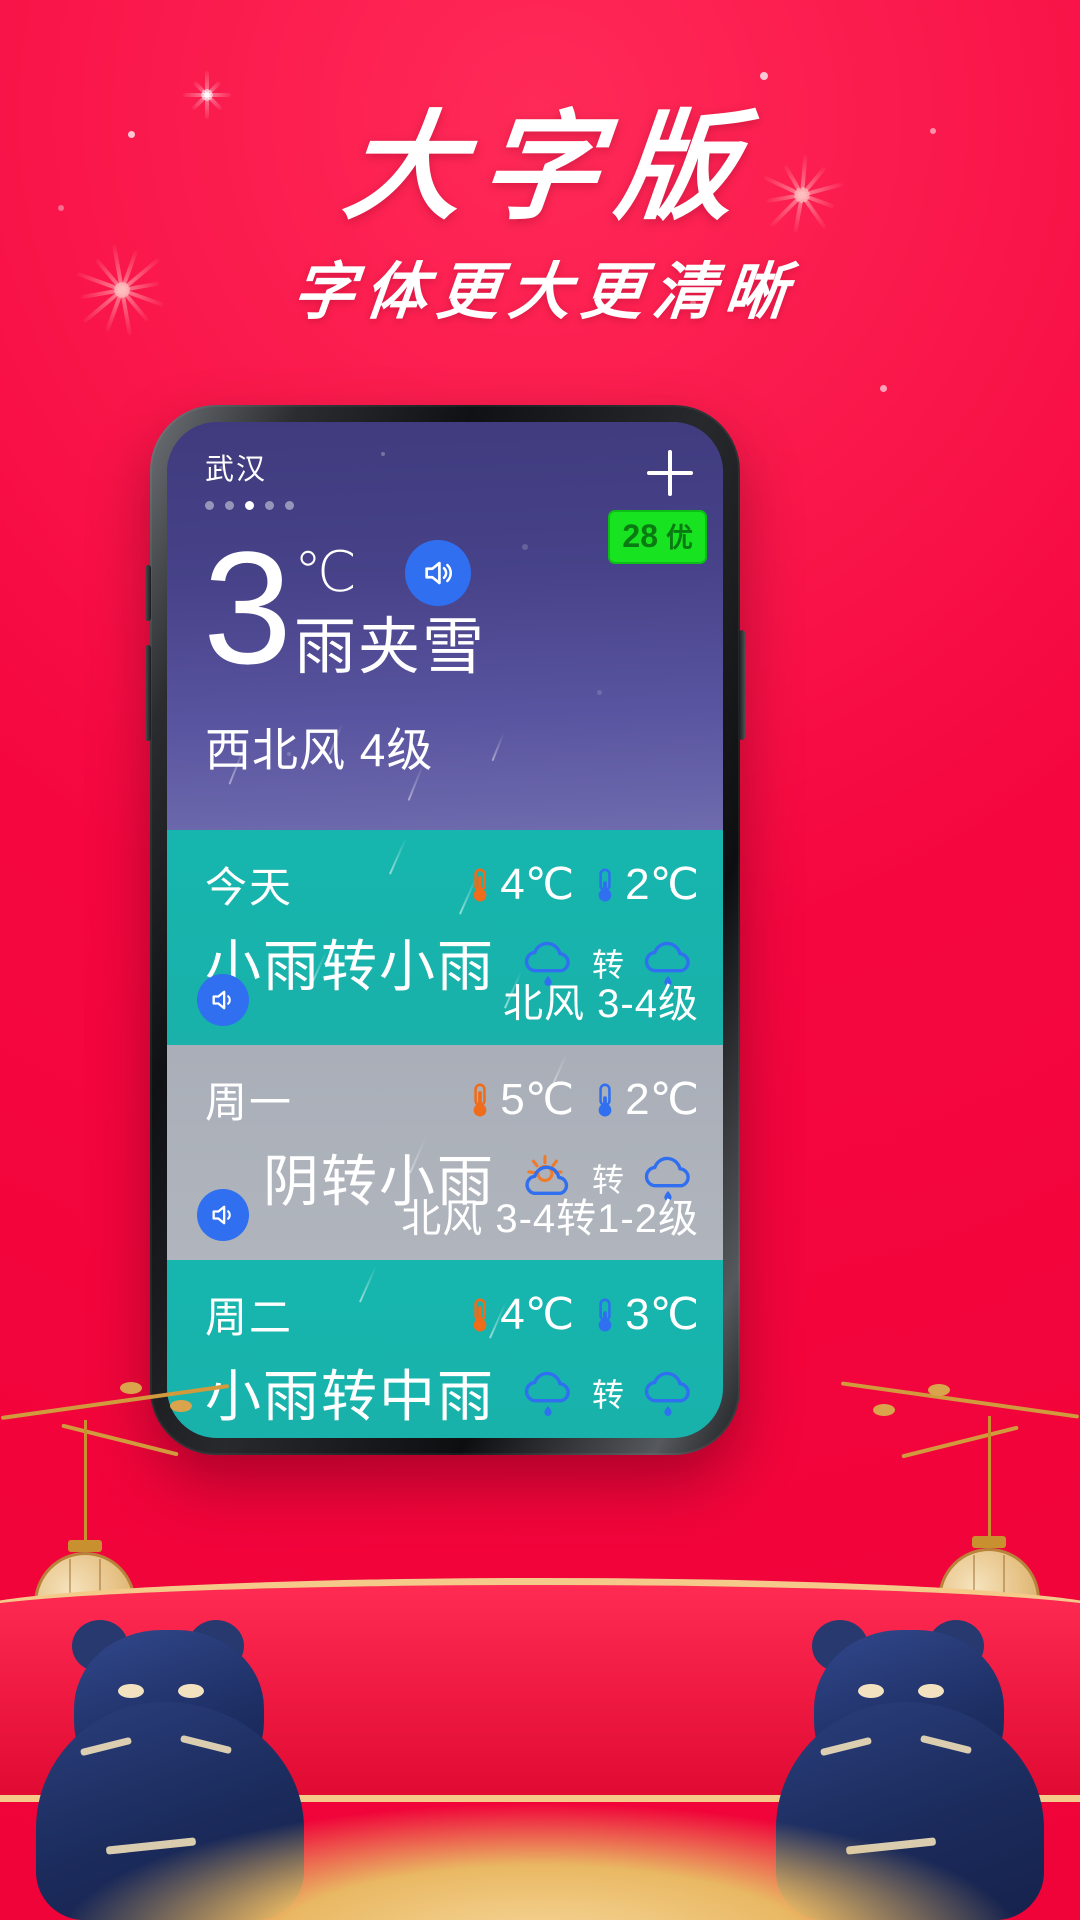  I want to click on app-header: 武汉, so click(449, 480).